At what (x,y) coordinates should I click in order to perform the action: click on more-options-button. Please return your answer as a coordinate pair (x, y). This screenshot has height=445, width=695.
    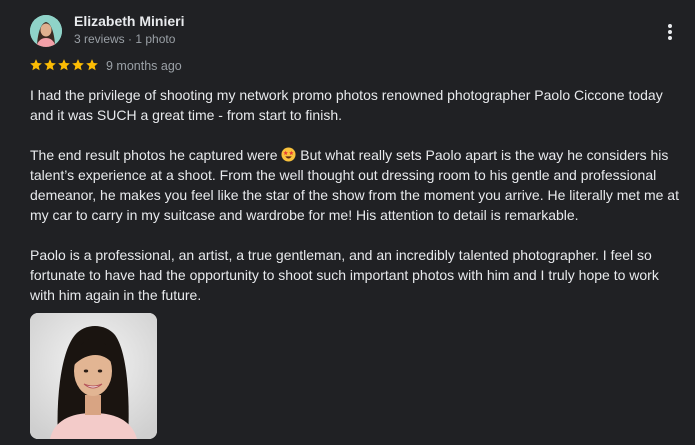
    Looking at the image, I should click on (670, 32).